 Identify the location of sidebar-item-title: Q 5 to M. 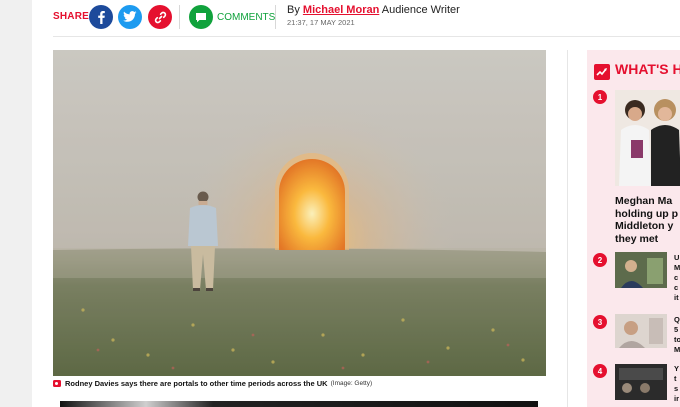
(677, 335).